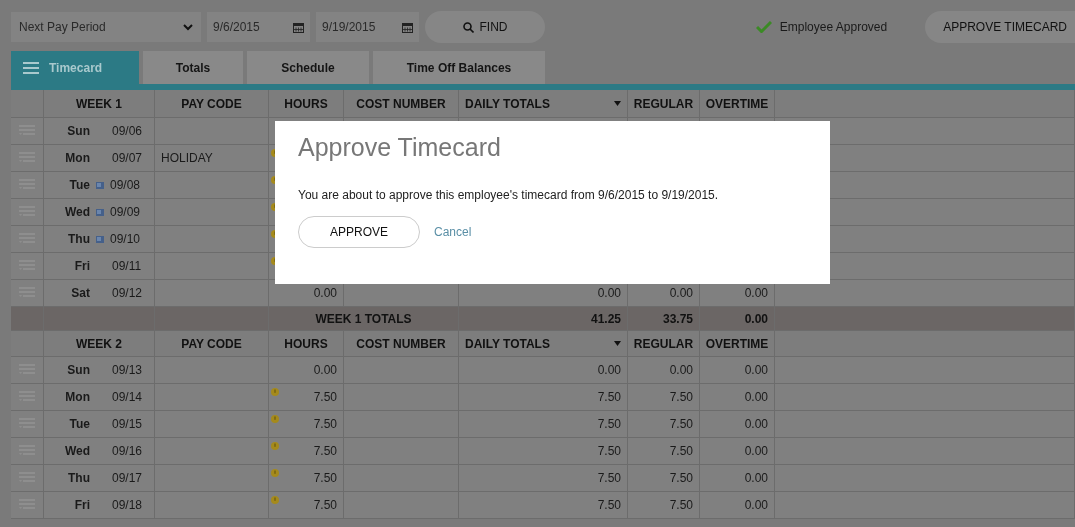 This screenshot has width=1075, height=527. Describe the element at coordinates (106, 27) in the screenshot. I see `pay-period-dropdown: Next Pay Period` at that location.